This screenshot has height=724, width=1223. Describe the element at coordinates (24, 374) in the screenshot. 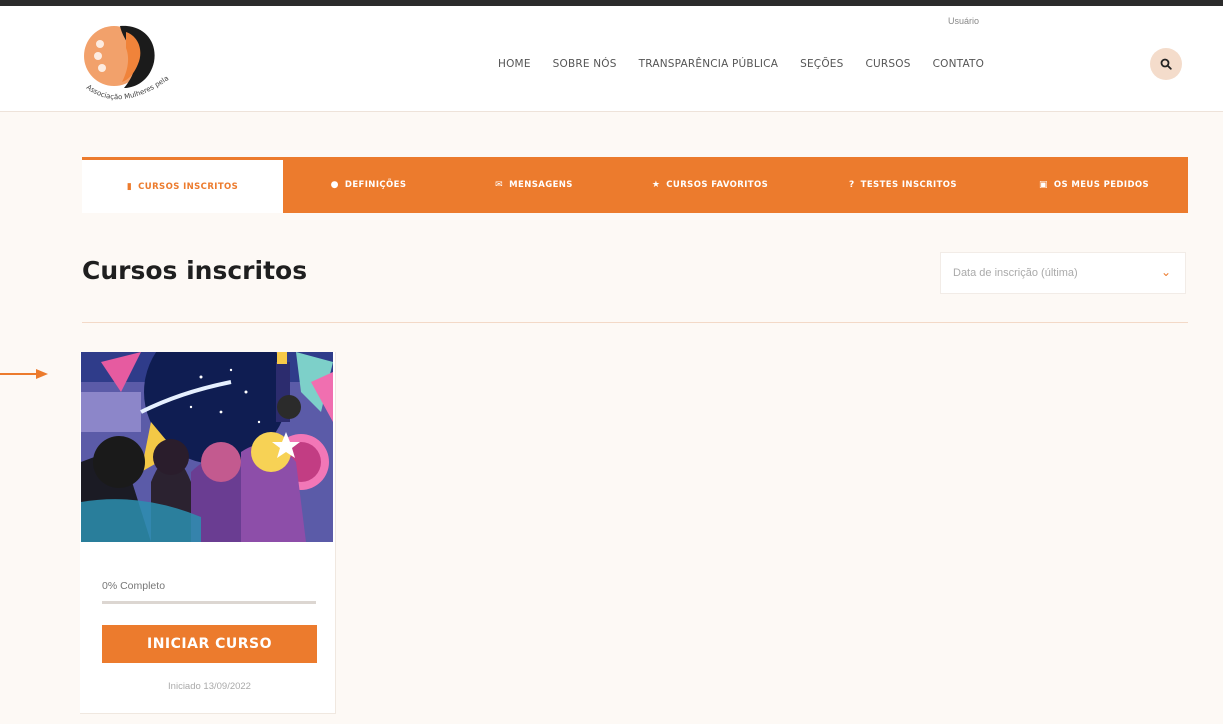

I see `arrow-right-icon` at that location.